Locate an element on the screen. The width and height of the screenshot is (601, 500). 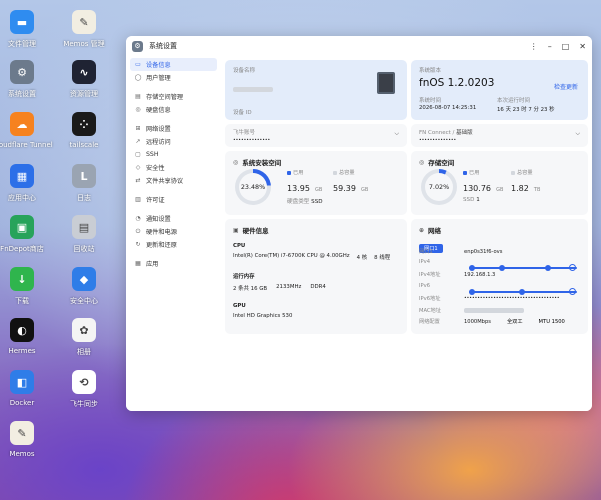
monitor-icon: ∿ is located at coordinates (84, 72).